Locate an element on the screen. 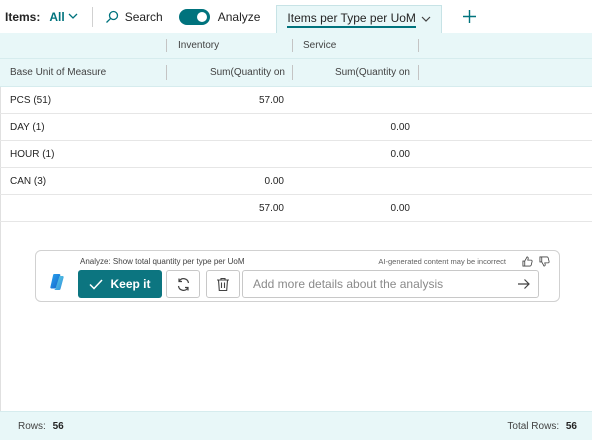 Image resolution: width=592 pixels, height=440 pixels. details-input is located at coordinates (395, 284).